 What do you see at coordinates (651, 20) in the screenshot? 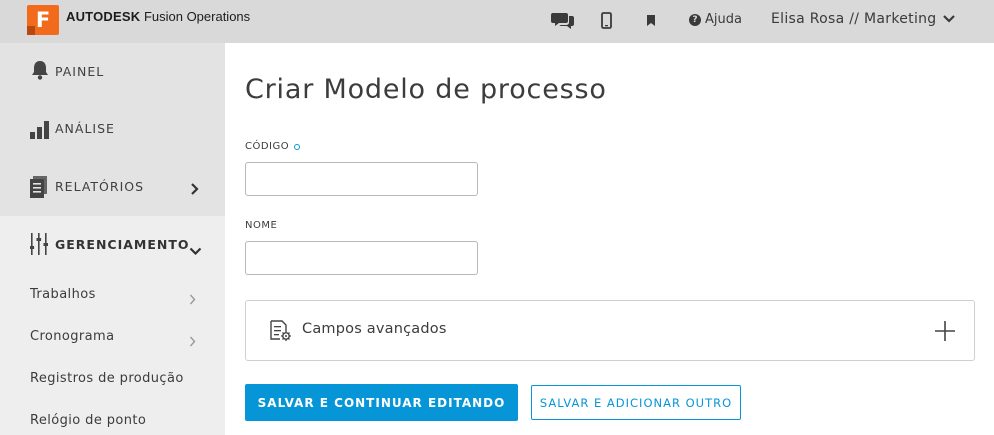
I see `bookmark-icon` at bounding box center [651, 20].